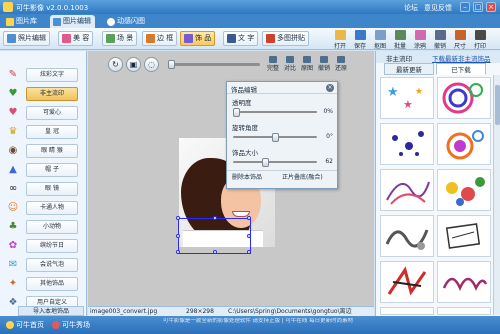  I want to click on tab-image-edit: 图片编辑, so click(72, 21).